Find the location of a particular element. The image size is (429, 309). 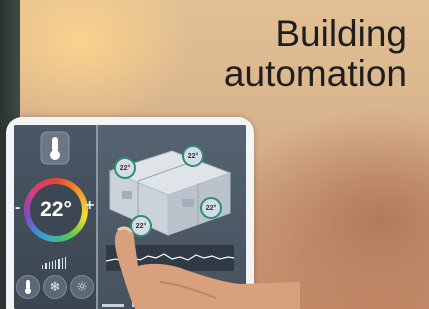

increase-button: + is located at coordinates (89, 206).